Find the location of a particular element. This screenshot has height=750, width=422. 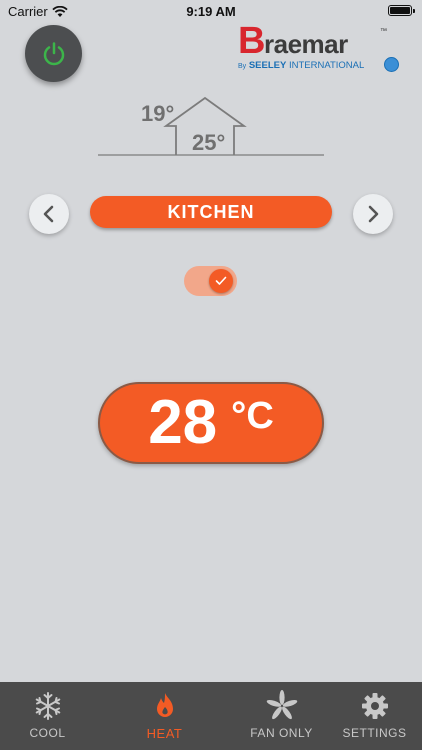

power-icon is located at coordinates (53, 53).